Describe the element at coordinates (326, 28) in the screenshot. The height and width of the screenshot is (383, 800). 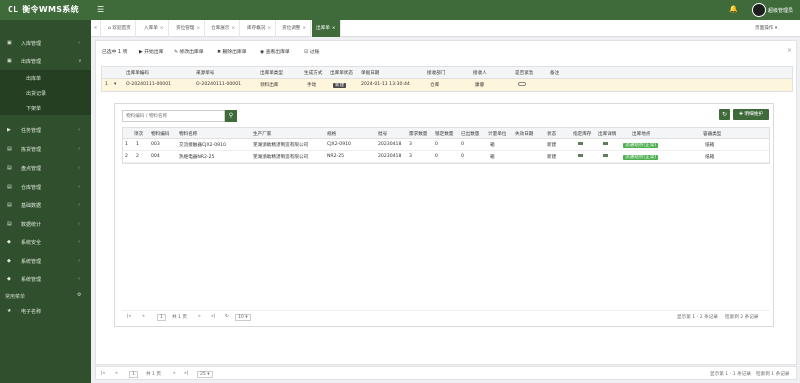
I see `tab-outbound-order: 出库单 ×` at that location.